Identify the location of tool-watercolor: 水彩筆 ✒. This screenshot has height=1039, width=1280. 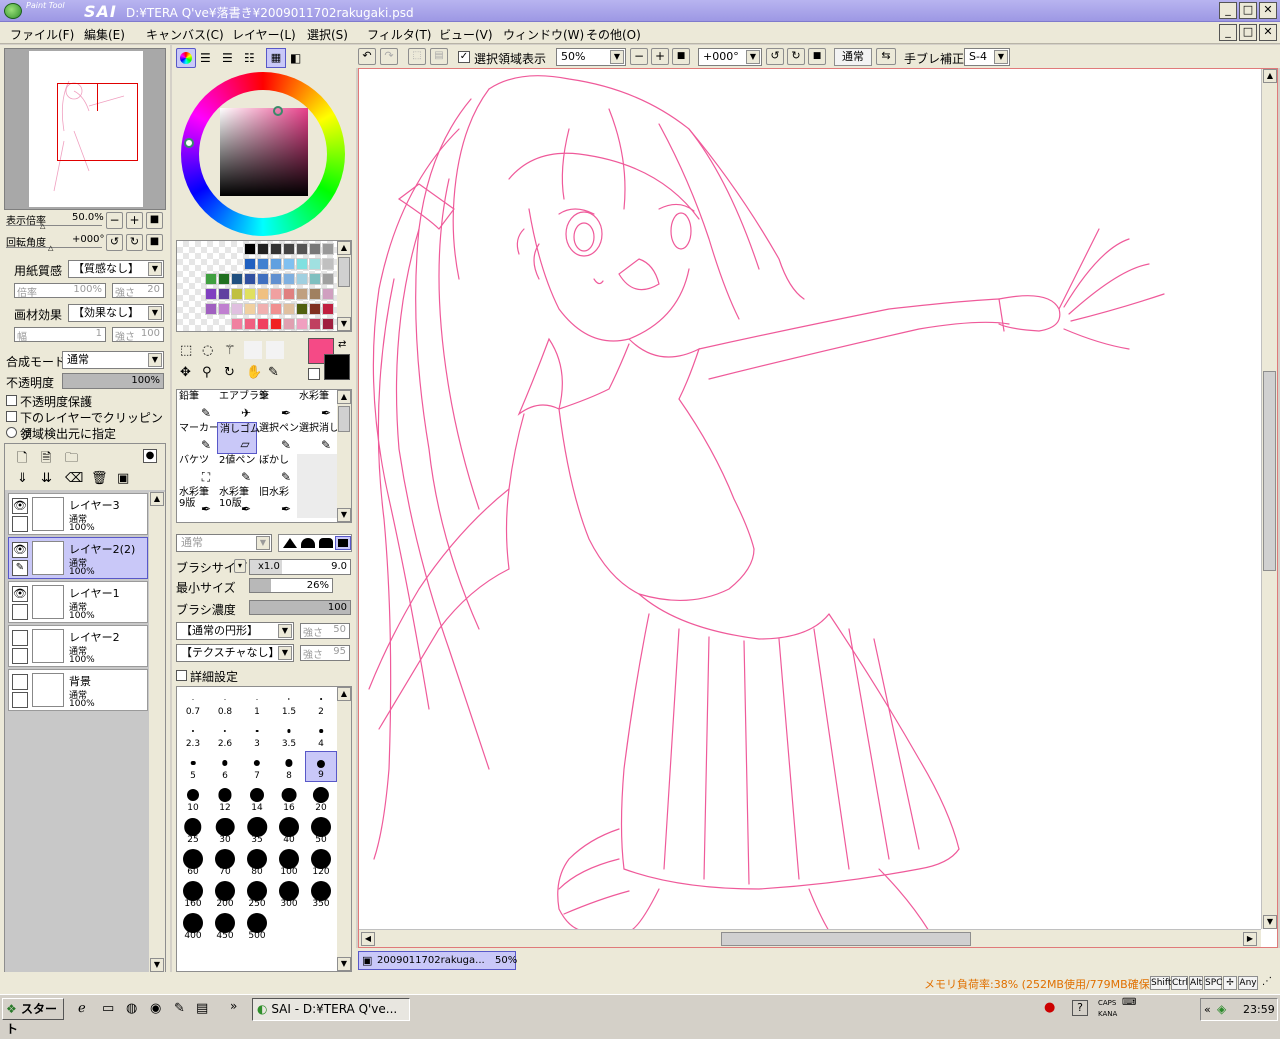
(317, 406).